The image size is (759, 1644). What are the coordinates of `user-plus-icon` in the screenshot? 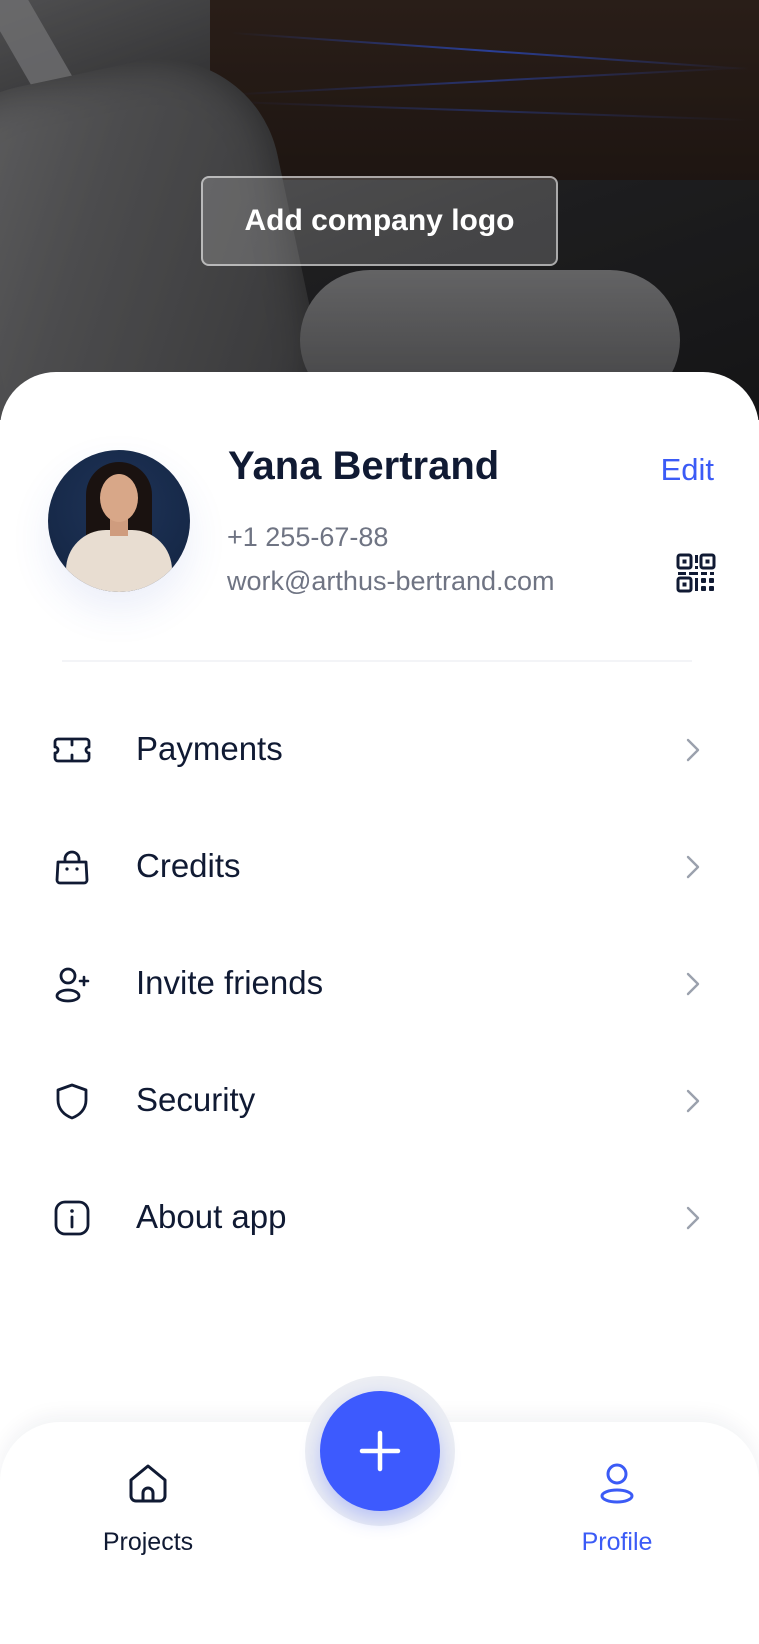 It's located at (72, 985).